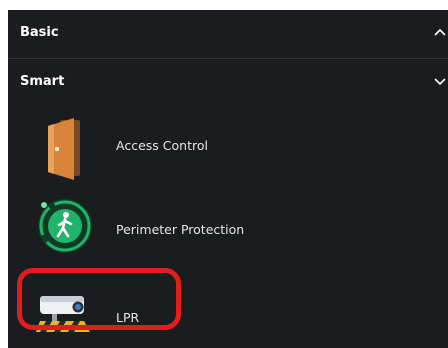 The height and width of the screenshot is (348, 448). What do you see at coordinates (180, 229) in the screenshot?
I see `smart-item-label: Perimeter Protection` at bounding box center [180, 229].